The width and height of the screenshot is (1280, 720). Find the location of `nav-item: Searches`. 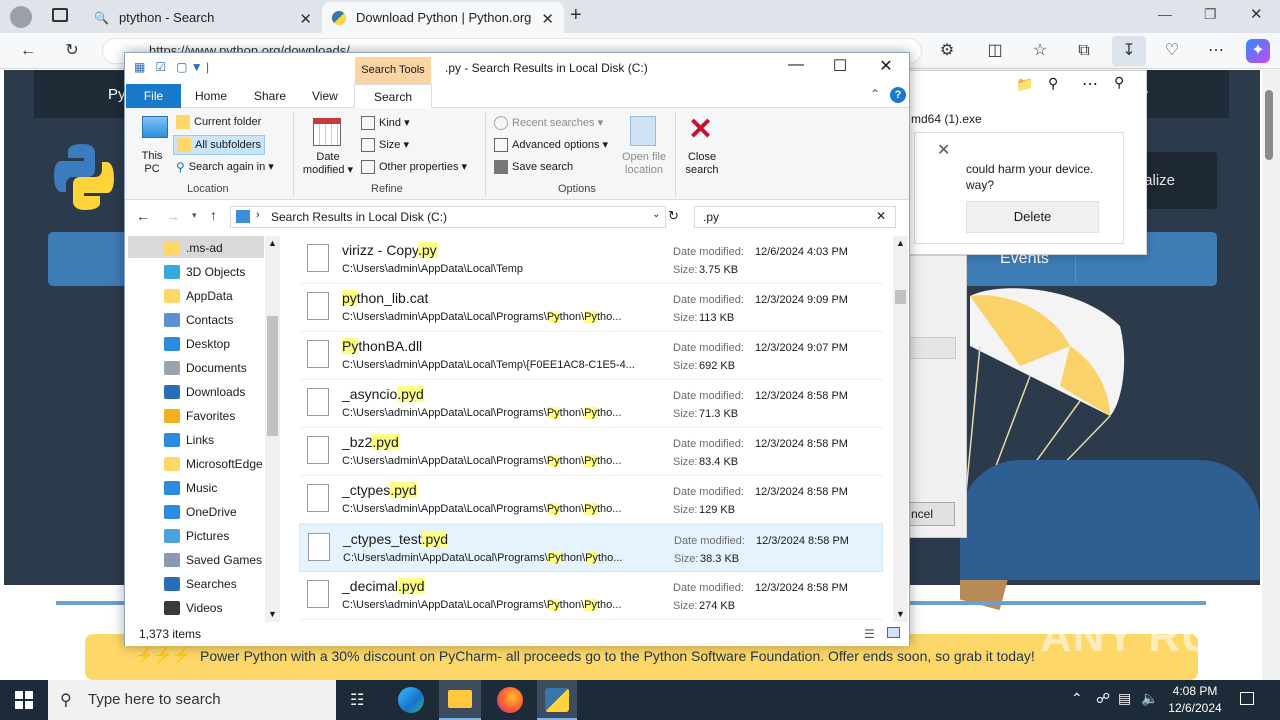

nav-item: Searches is located at coordinates (198, 584).